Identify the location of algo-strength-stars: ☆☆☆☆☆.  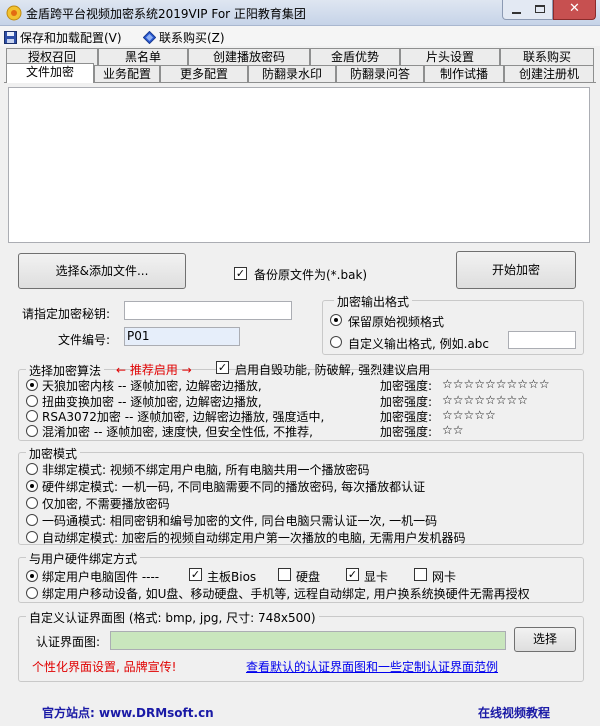
(469, 415).